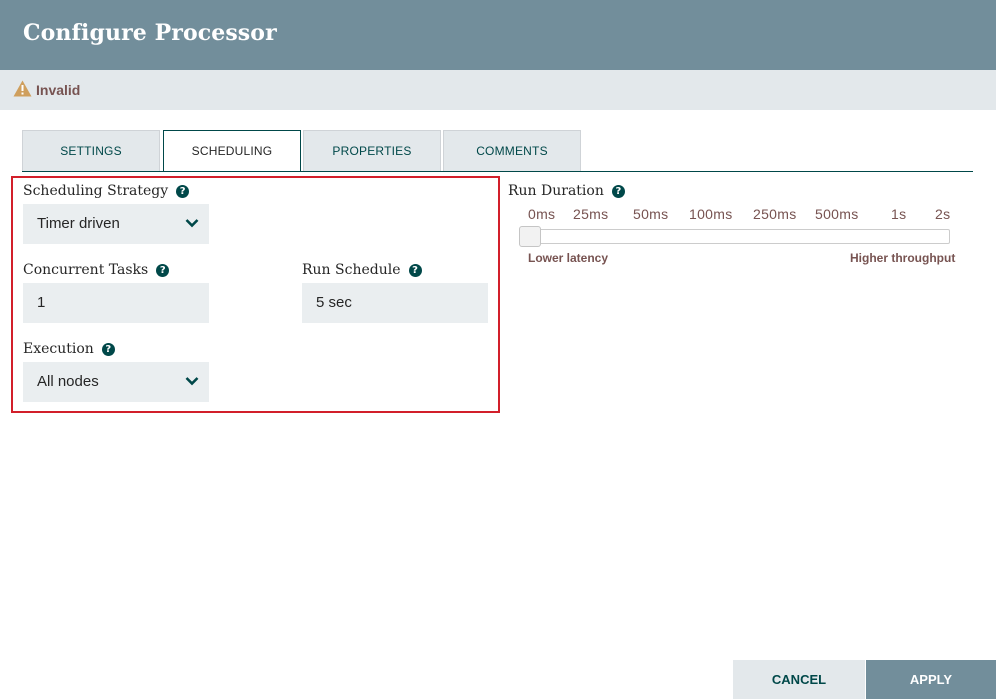 The height and width of the screenshot is (699, 996). I want to click on lower-latency-caption: Lower latency, so click(568, 258).